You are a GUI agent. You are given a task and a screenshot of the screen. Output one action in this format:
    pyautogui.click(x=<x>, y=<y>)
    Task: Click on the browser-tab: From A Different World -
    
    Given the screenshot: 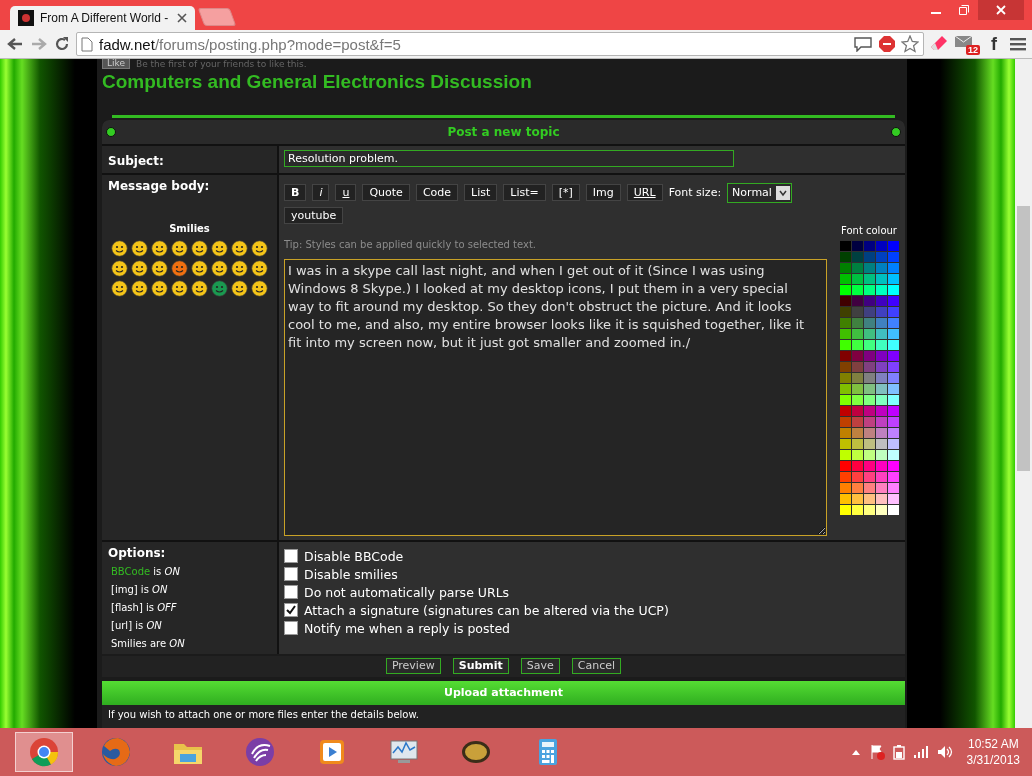 What is the action you would take?
    pyautogui.click(x=102, y=18)
    